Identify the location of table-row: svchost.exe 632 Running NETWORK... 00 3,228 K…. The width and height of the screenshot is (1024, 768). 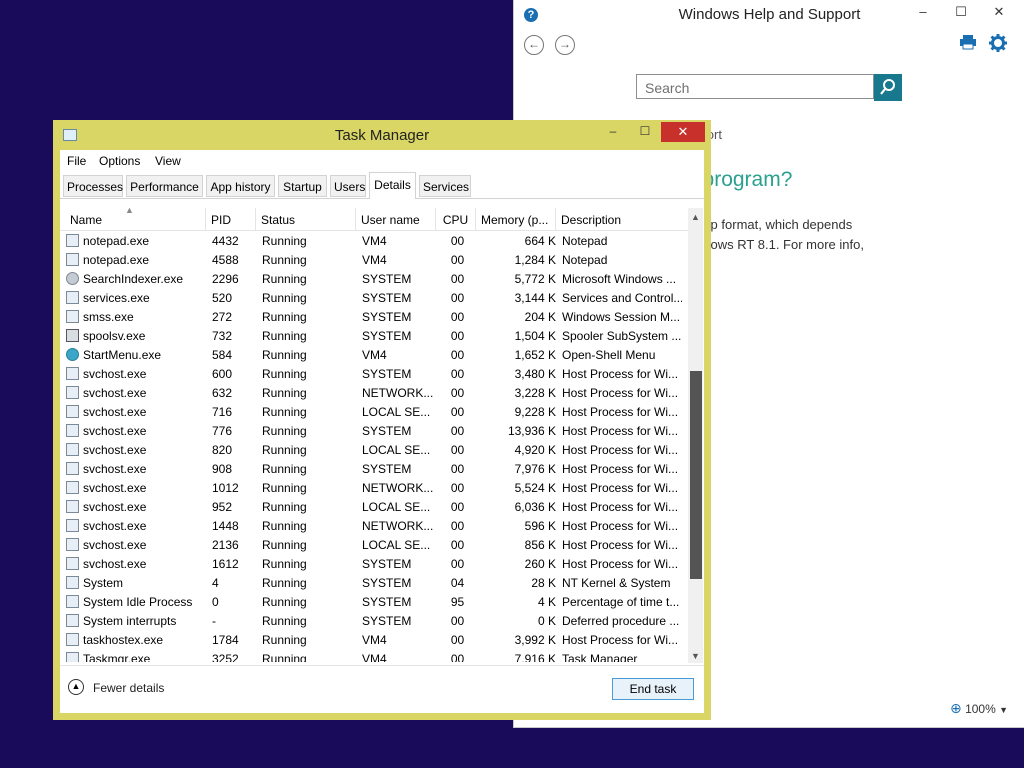
(374, 393).